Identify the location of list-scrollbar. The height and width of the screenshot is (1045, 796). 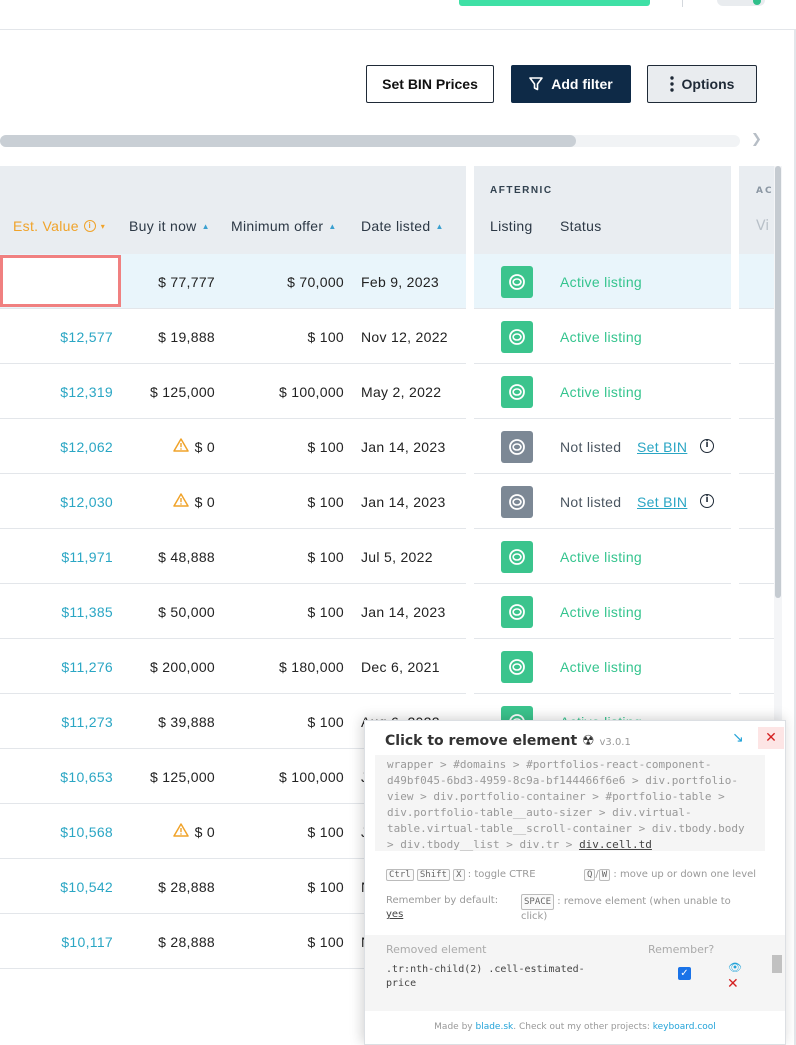
(777, 973).